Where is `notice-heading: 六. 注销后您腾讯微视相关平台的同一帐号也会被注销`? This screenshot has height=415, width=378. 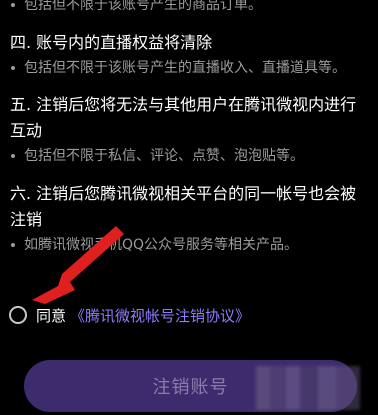
notice-heading: 六. 注销后您腾讯微视相关平台的同一帐号也会被注销 is located at coordinates (183, 206).